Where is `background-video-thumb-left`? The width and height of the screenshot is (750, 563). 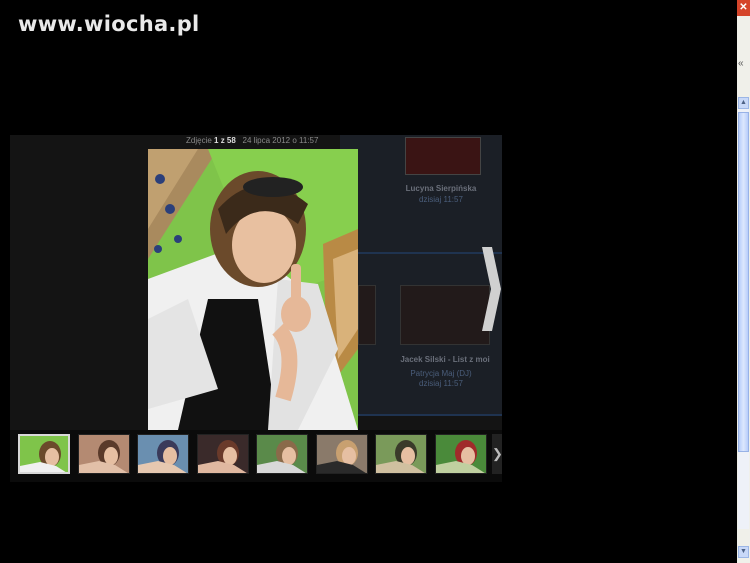 background-video-thumb-left is located at coordinates (367, 315).